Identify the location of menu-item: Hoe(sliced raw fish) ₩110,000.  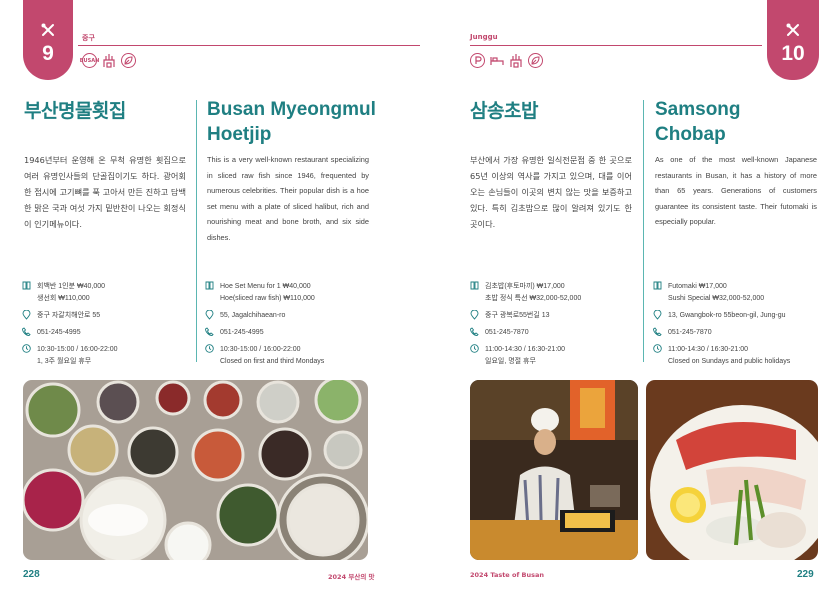
(267, 298).